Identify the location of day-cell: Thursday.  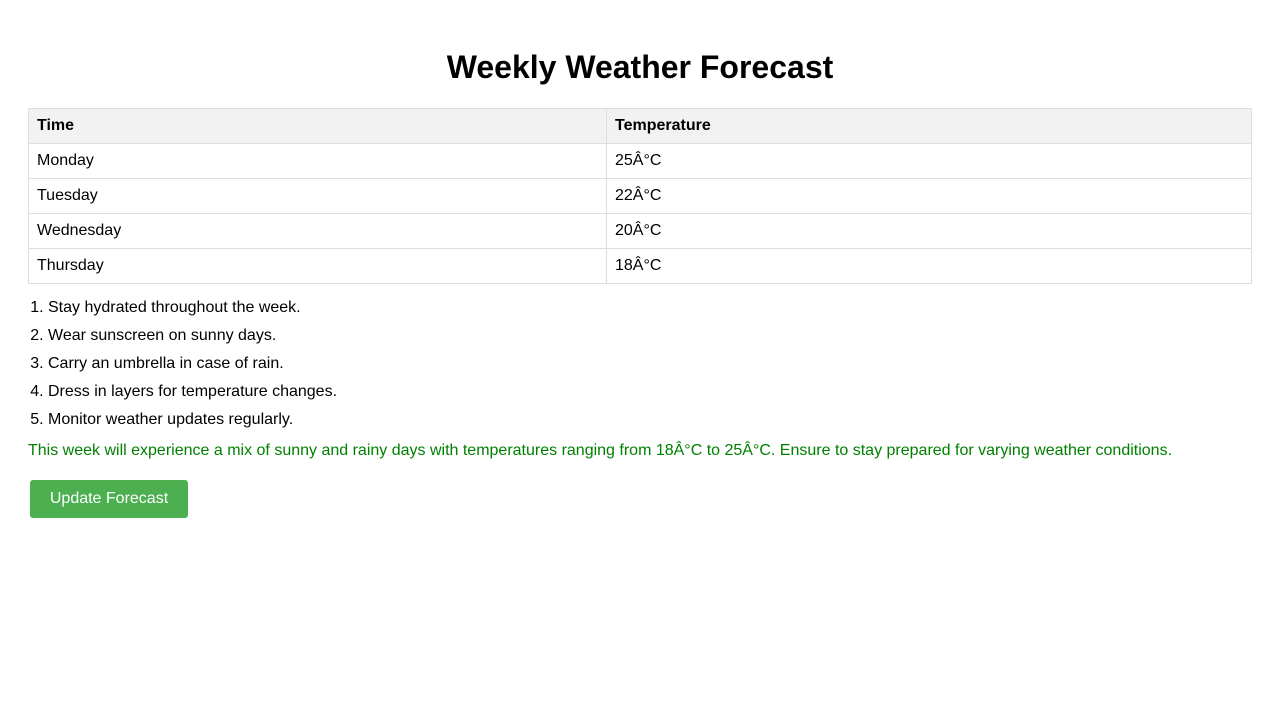
(317, 266).